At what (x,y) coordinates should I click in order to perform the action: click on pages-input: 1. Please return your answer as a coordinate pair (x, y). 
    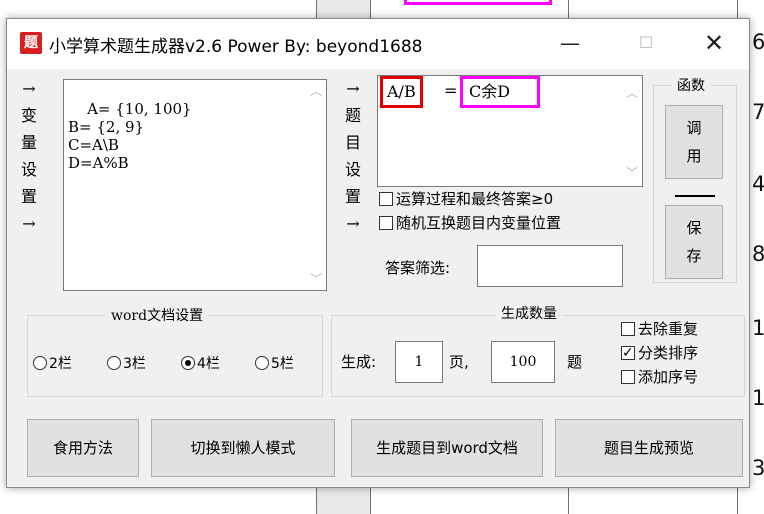
    Looking at the image, I should click on (419, 362).